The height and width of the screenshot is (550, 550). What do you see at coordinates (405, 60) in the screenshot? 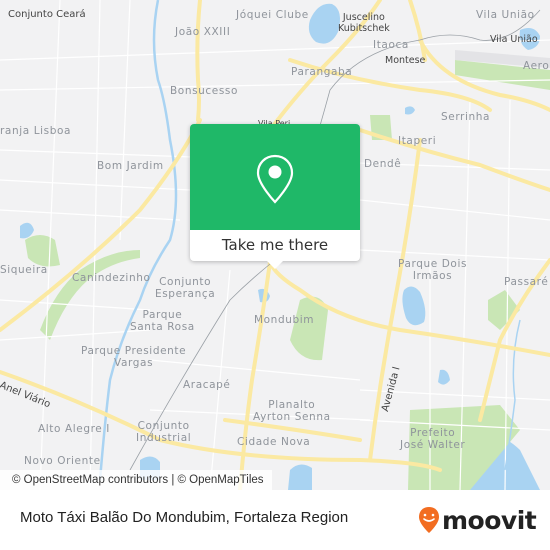
I see `label-montese: Montese` at bounding box center [405, 60].